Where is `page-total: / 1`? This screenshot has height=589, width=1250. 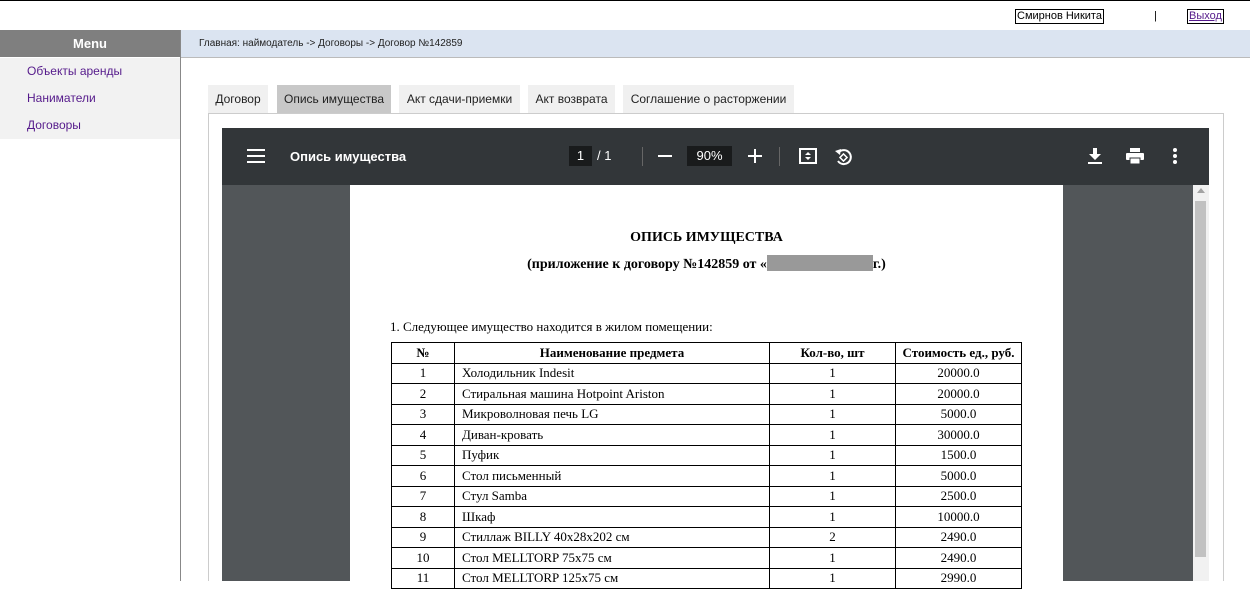
page-total: / 1 is located at coordinates (604, 155).